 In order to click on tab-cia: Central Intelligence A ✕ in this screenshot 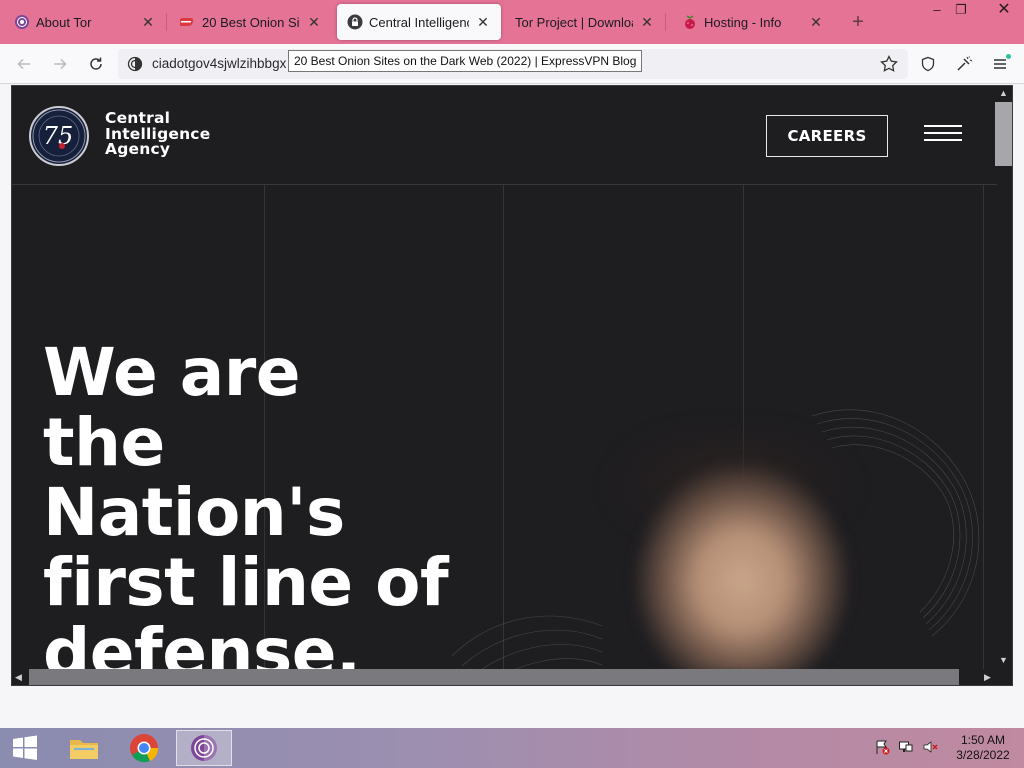, I will do `click(419, 22)`.